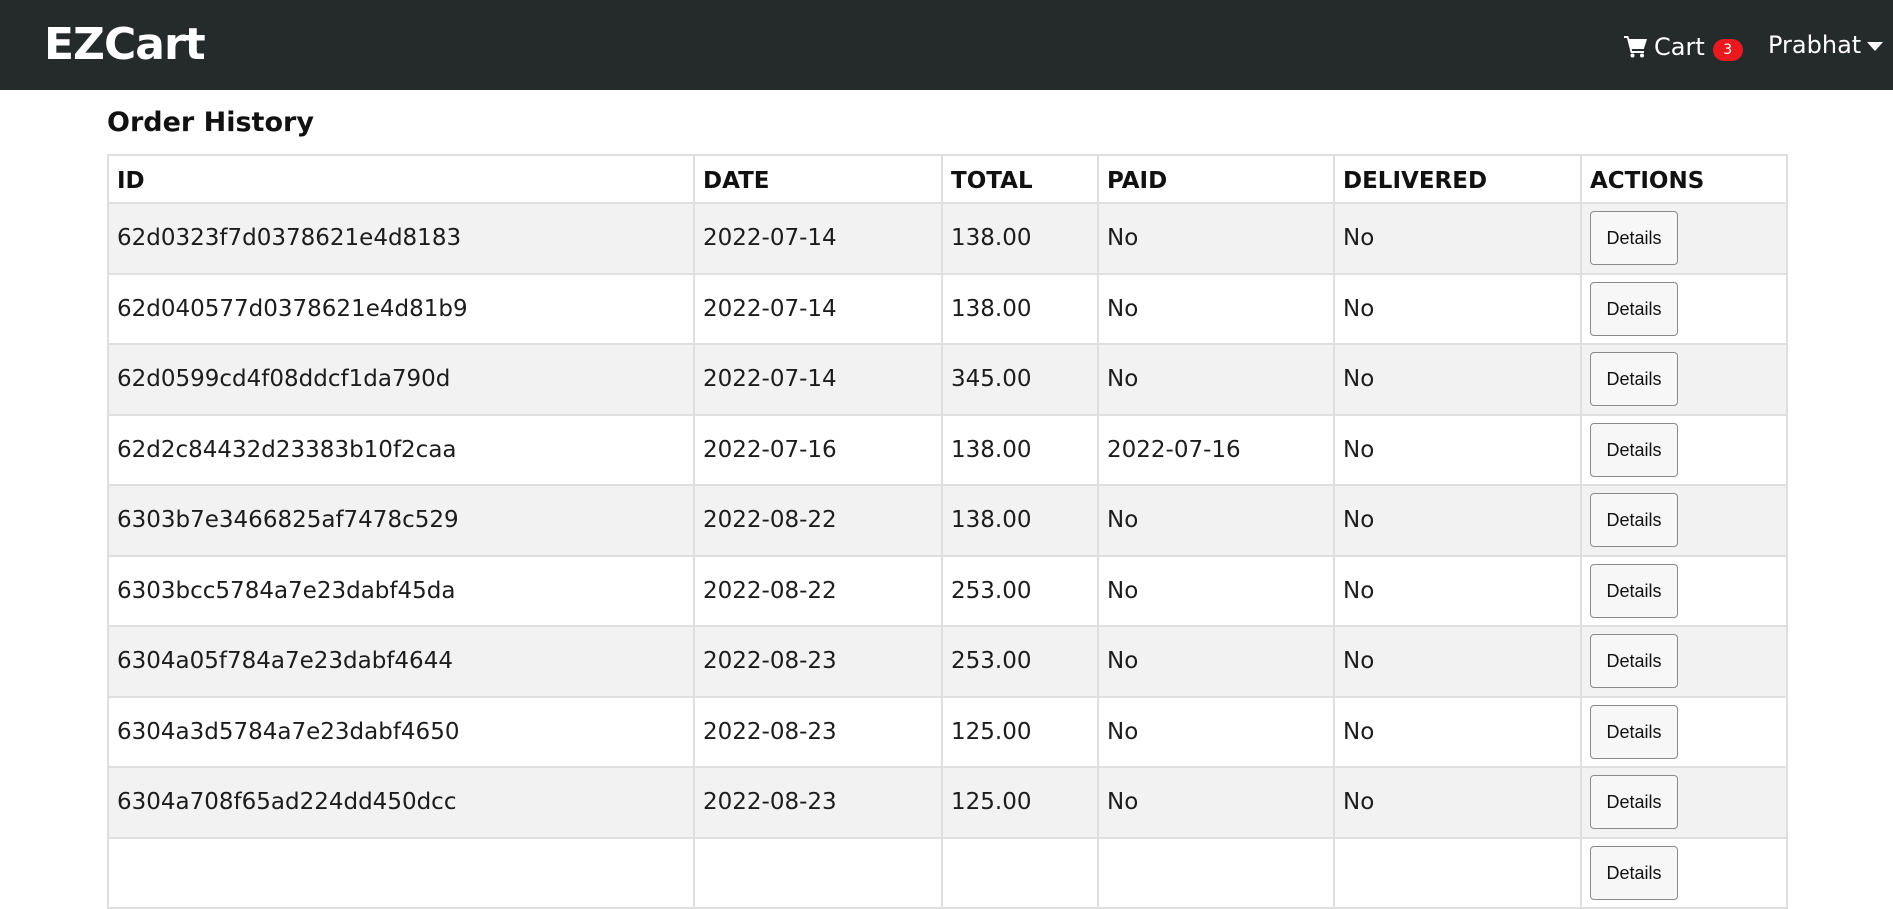 This screenshot has height=909, width=1893. What do you see at coordinates (818, 179) in the screenshot?
I see `column-header-date: DATE` at bounding box center [818, 179].